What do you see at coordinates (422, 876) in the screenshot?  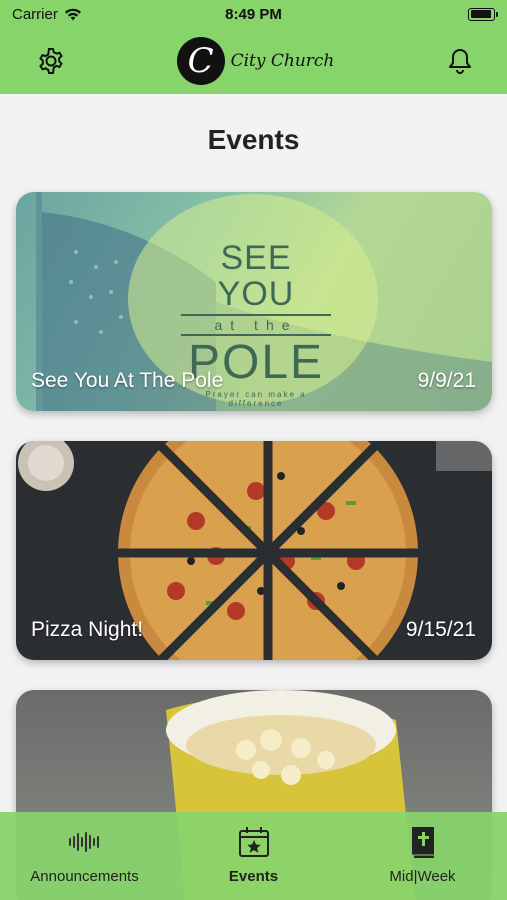 I see `tab-label: Mid|Week` at bounding box center [422, 876].